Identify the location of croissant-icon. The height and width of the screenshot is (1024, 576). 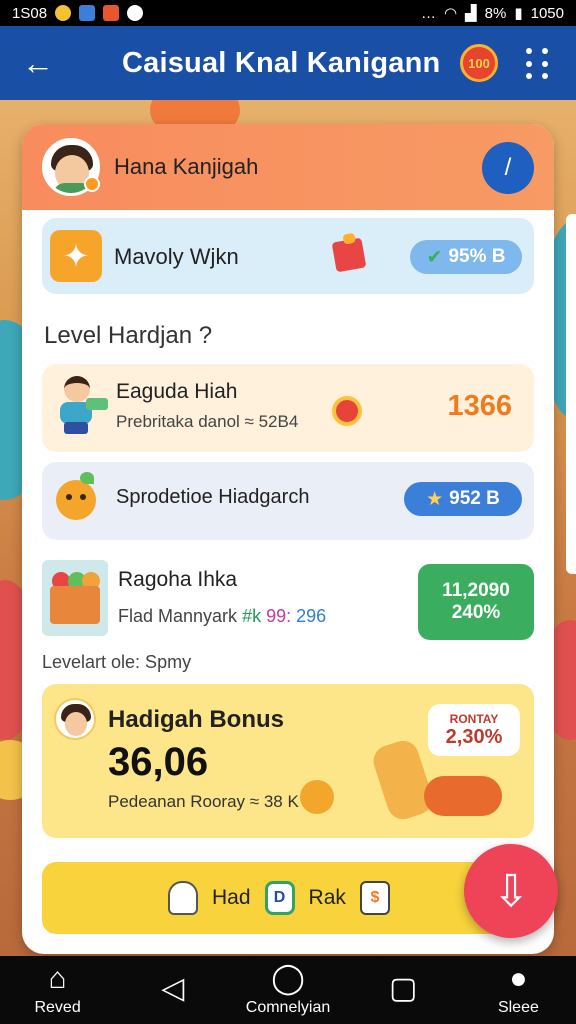
(463, 796).